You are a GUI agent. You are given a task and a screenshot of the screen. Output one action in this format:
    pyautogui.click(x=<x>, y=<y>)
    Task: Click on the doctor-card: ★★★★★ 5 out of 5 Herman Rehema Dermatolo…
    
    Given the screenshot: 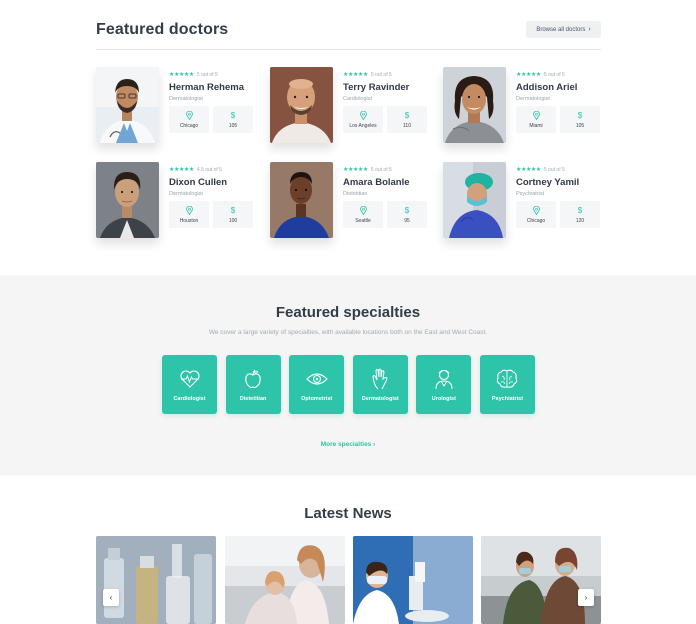 What is the action you would take?
    pyautogui.click(x=176, y=105)
    